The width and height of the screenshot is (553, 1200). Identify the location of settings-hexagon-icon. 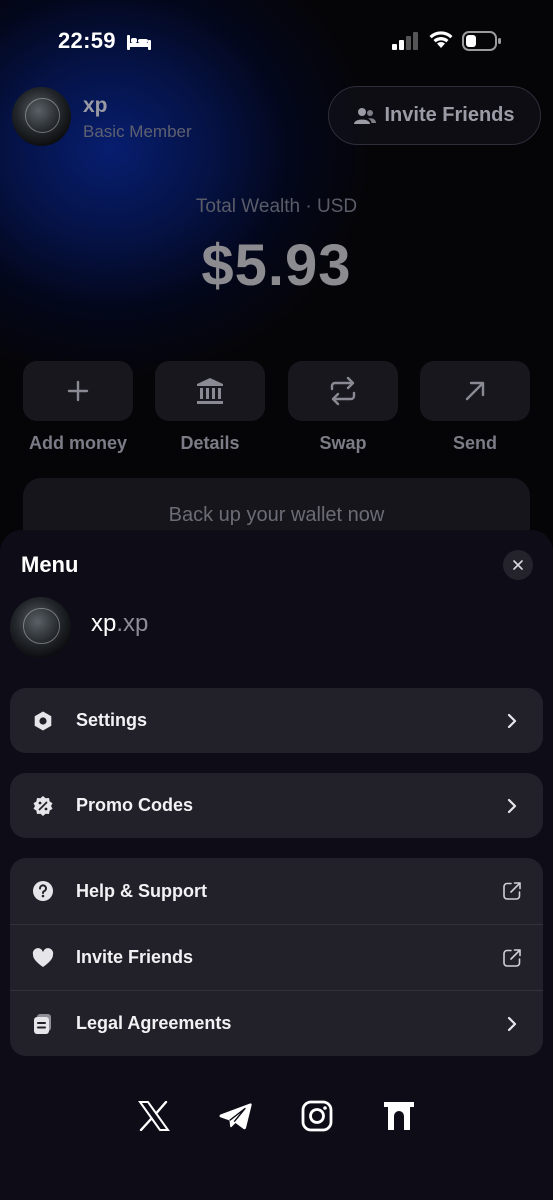
(43, 721).